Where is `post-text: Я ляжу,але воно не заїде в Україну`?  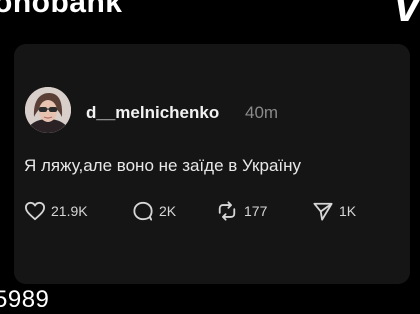 post-text: Я ляжу,але воно не заїде в Україну is located at coordinates (163, 165).